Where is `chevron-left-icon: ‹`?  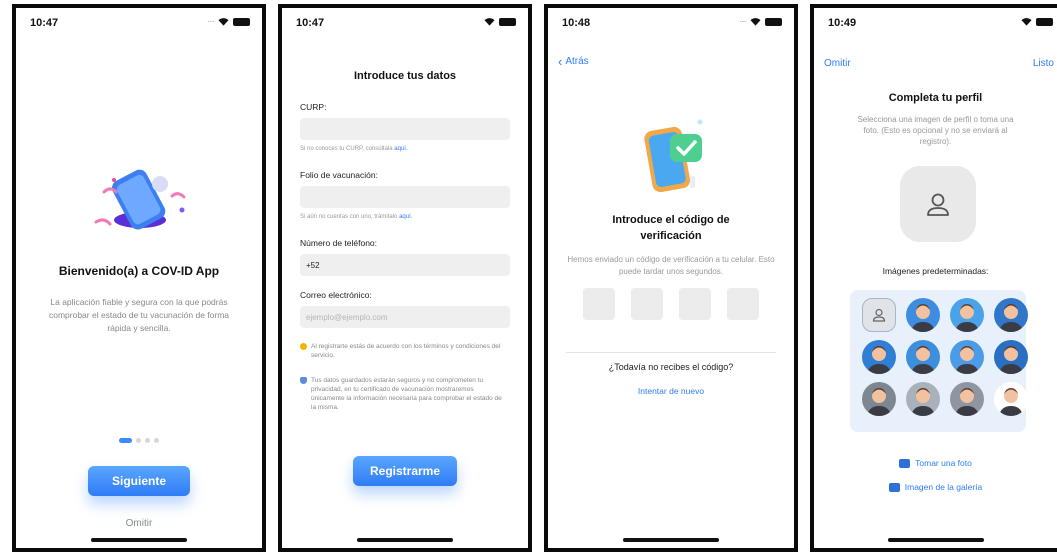 chevron-left-icon: ‹ is located at coordinates (560, 61).